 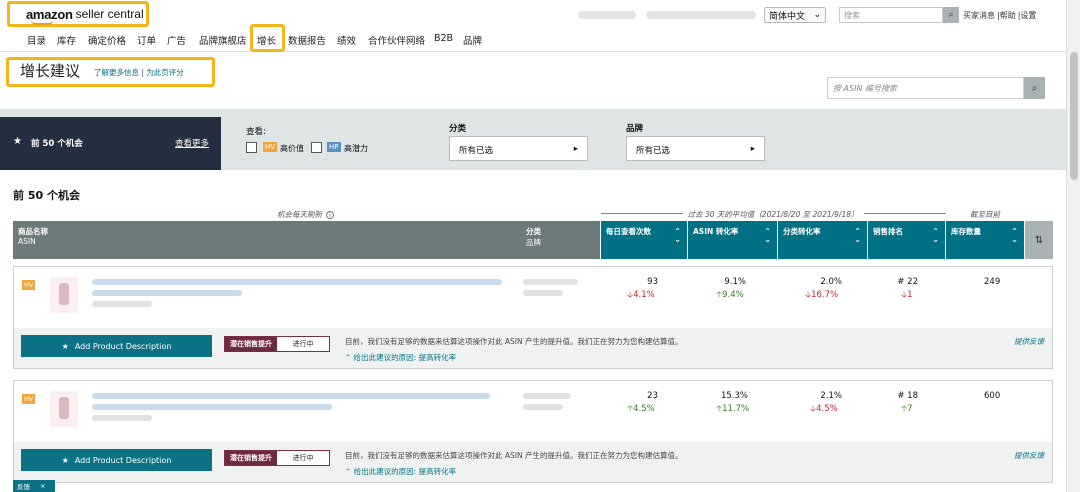 What do you see at coordinates (979, 15) in the screenshot?
I see `link-buyer-messages: 买家消息` at bounding box center [979, 15].